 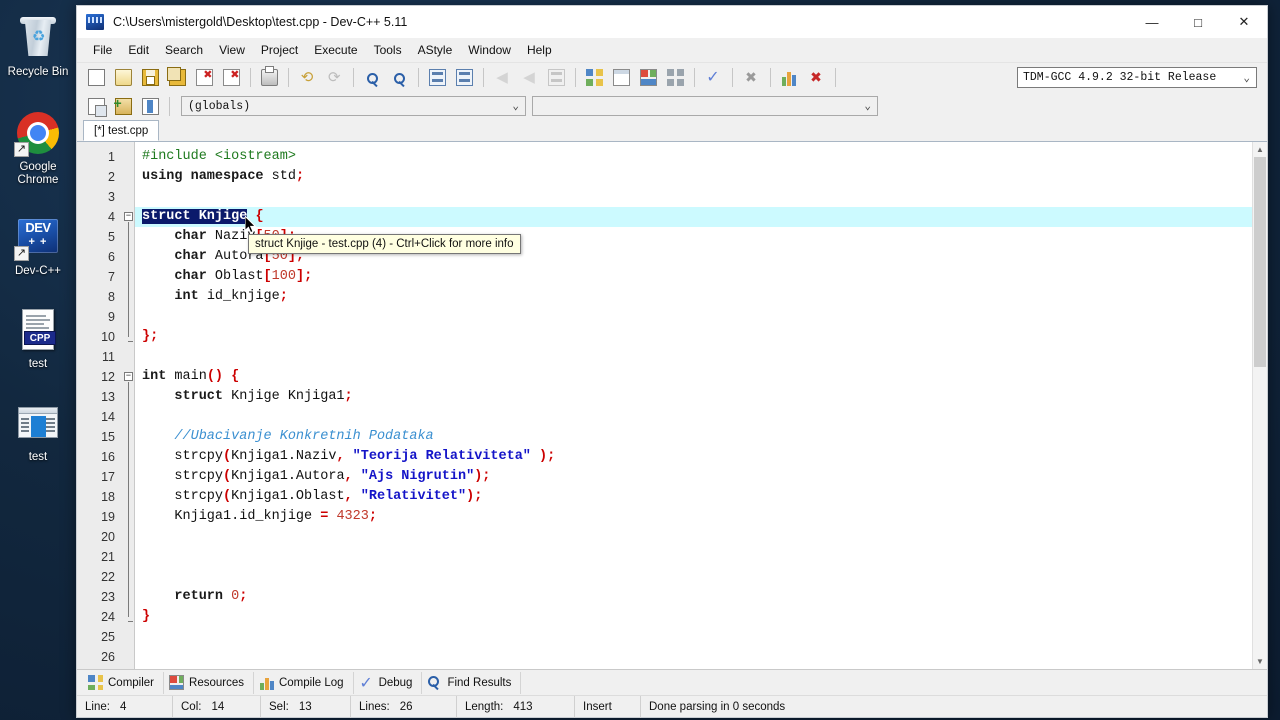 I want to click on code-line: strcpy(Knjiga1.Autora, "Ajs Nigrutin");, so click(x=701, y=477).